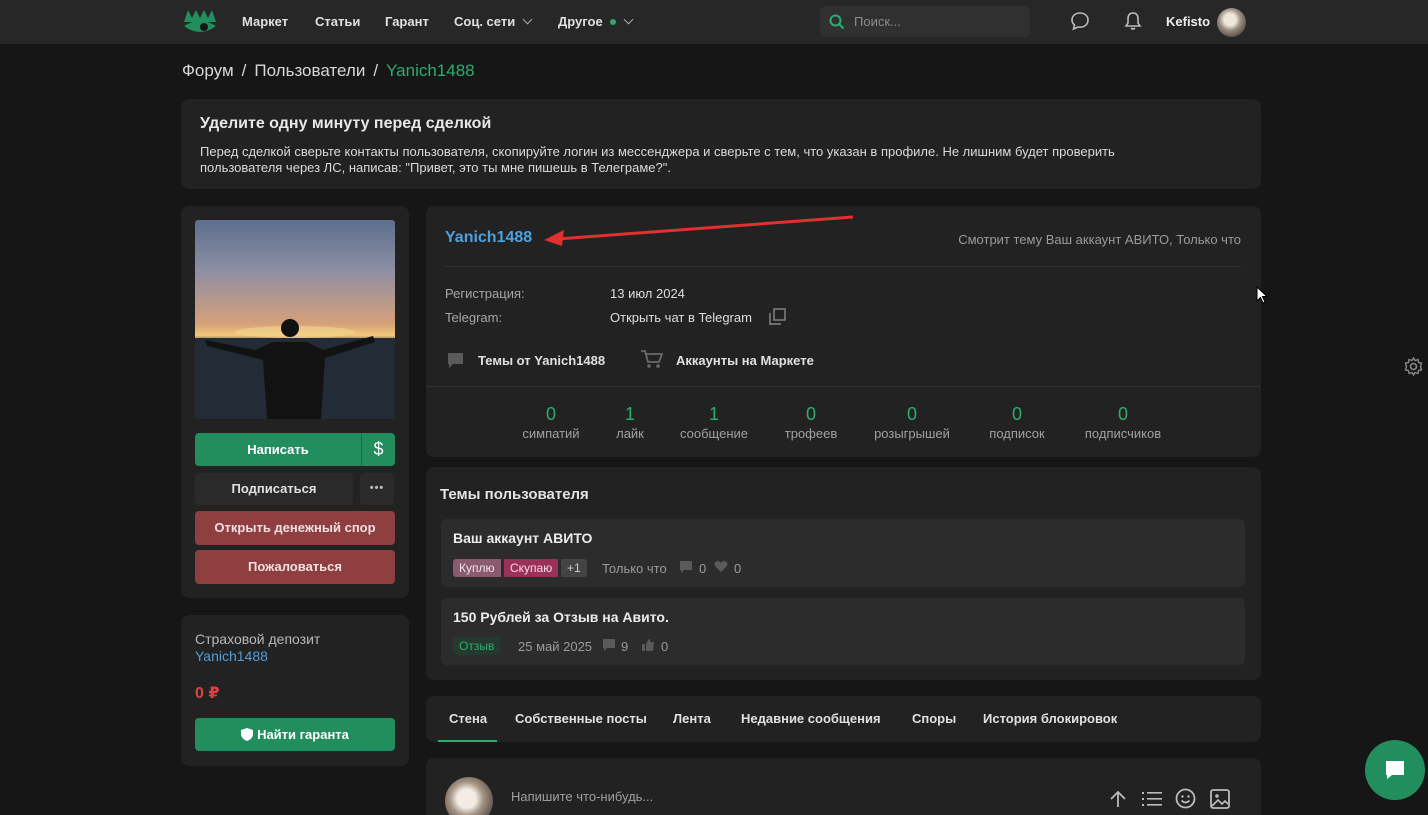  I want to click on stat-giveaways: 0 розыгрышей, so click(912, 422).